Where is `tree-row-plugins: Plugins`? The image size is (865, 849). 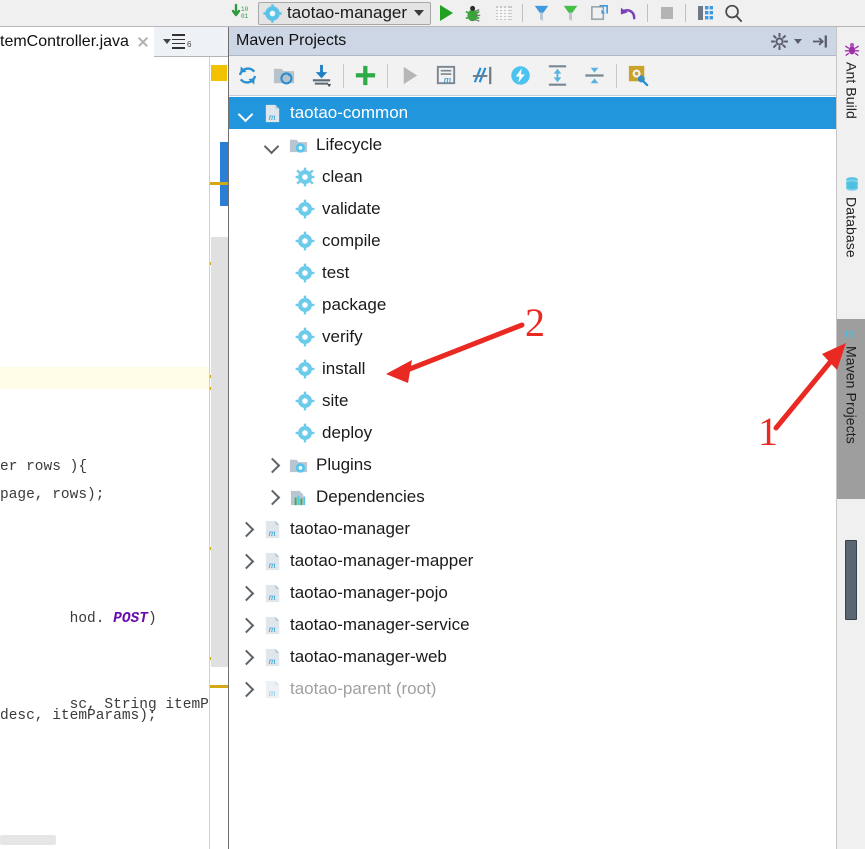
tree-row-plugins: Plugins is located at coordinates (532, 465).